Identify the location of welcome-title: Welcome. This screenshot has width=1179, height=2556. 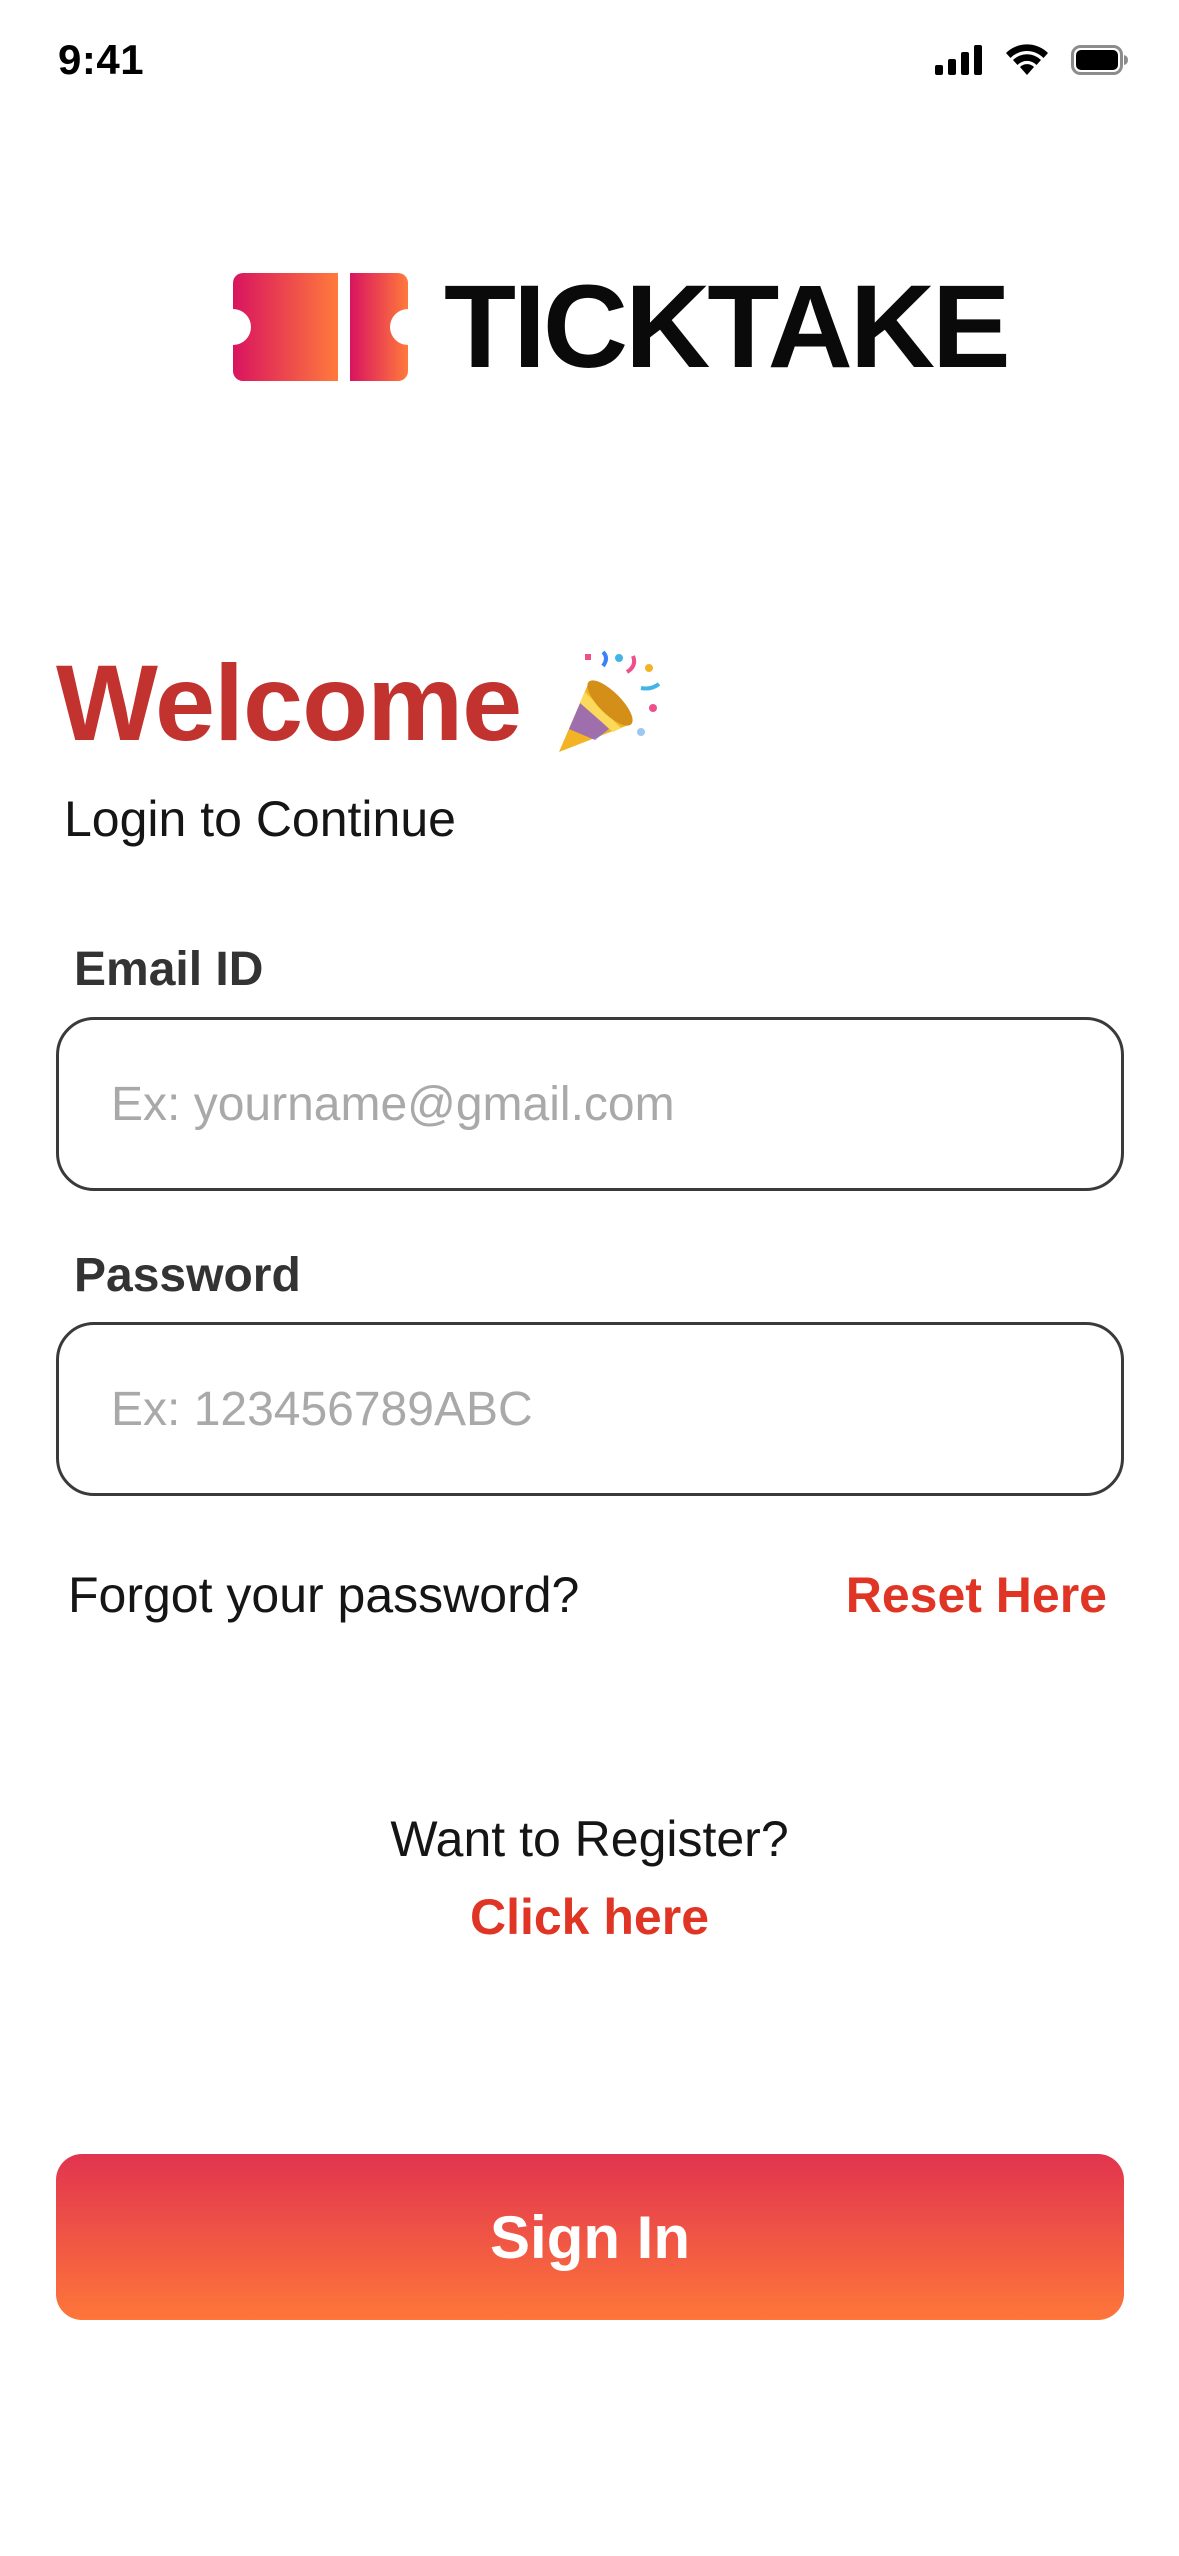
(289, 702).